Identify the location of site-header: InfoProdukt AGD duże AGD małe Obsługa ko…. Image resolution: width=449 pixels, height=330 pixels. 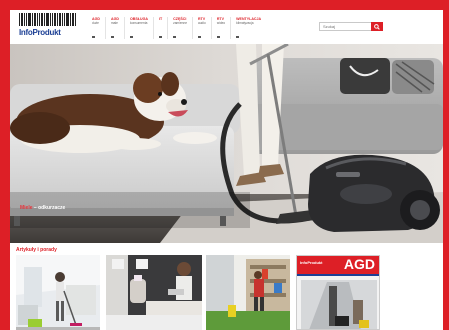
(226, 27).